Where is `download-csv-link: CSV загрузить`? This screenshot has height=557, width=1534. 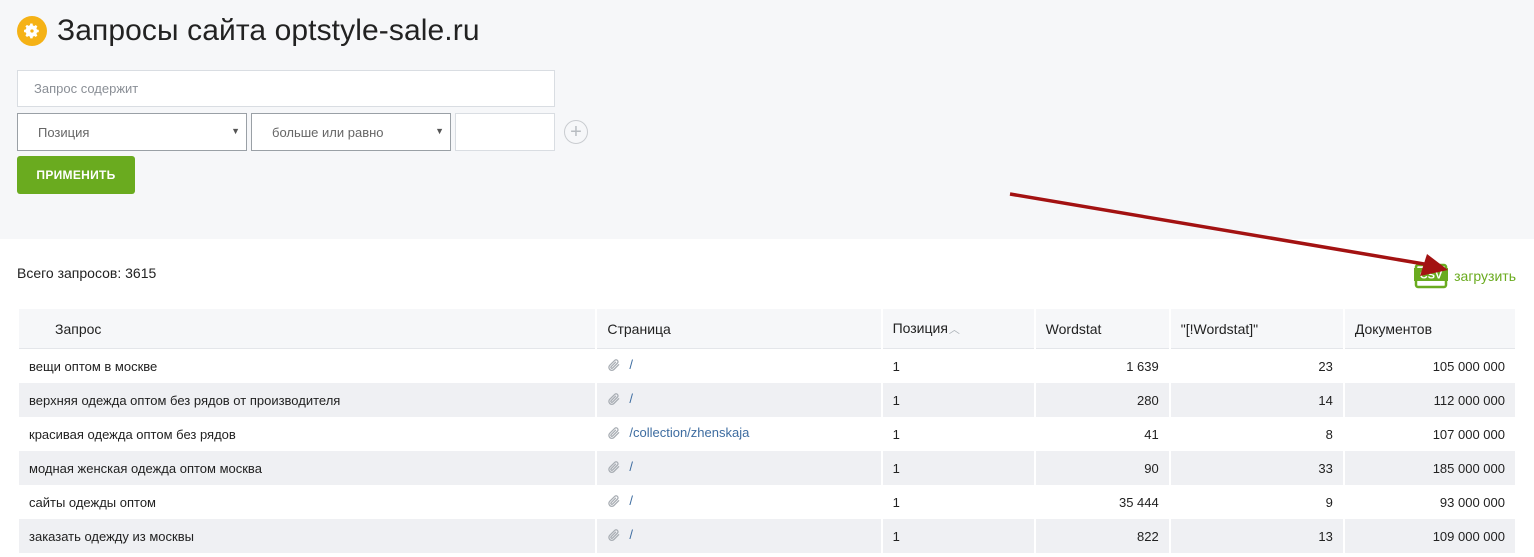 download-csv-link: CSV загрузить is located at coordinates (1465, 276).